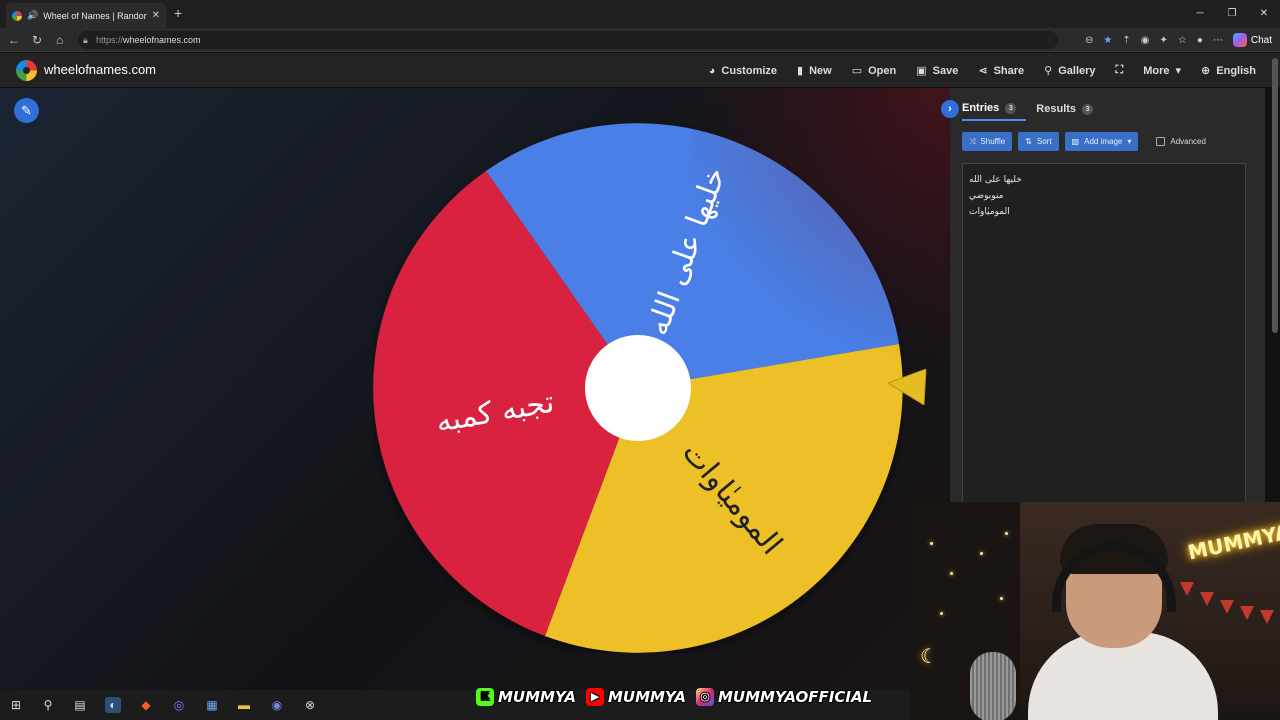 The image size is (1280, 720). I want to click on tab-entries-label: Entries, so click(981, 108).